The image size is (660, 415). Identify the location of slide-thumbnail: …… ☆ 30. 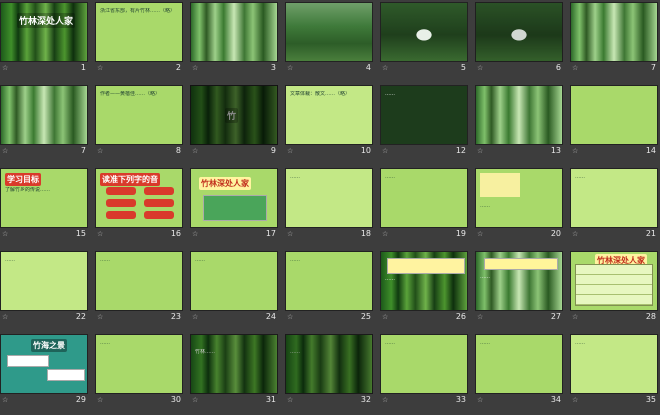
(139, 370).